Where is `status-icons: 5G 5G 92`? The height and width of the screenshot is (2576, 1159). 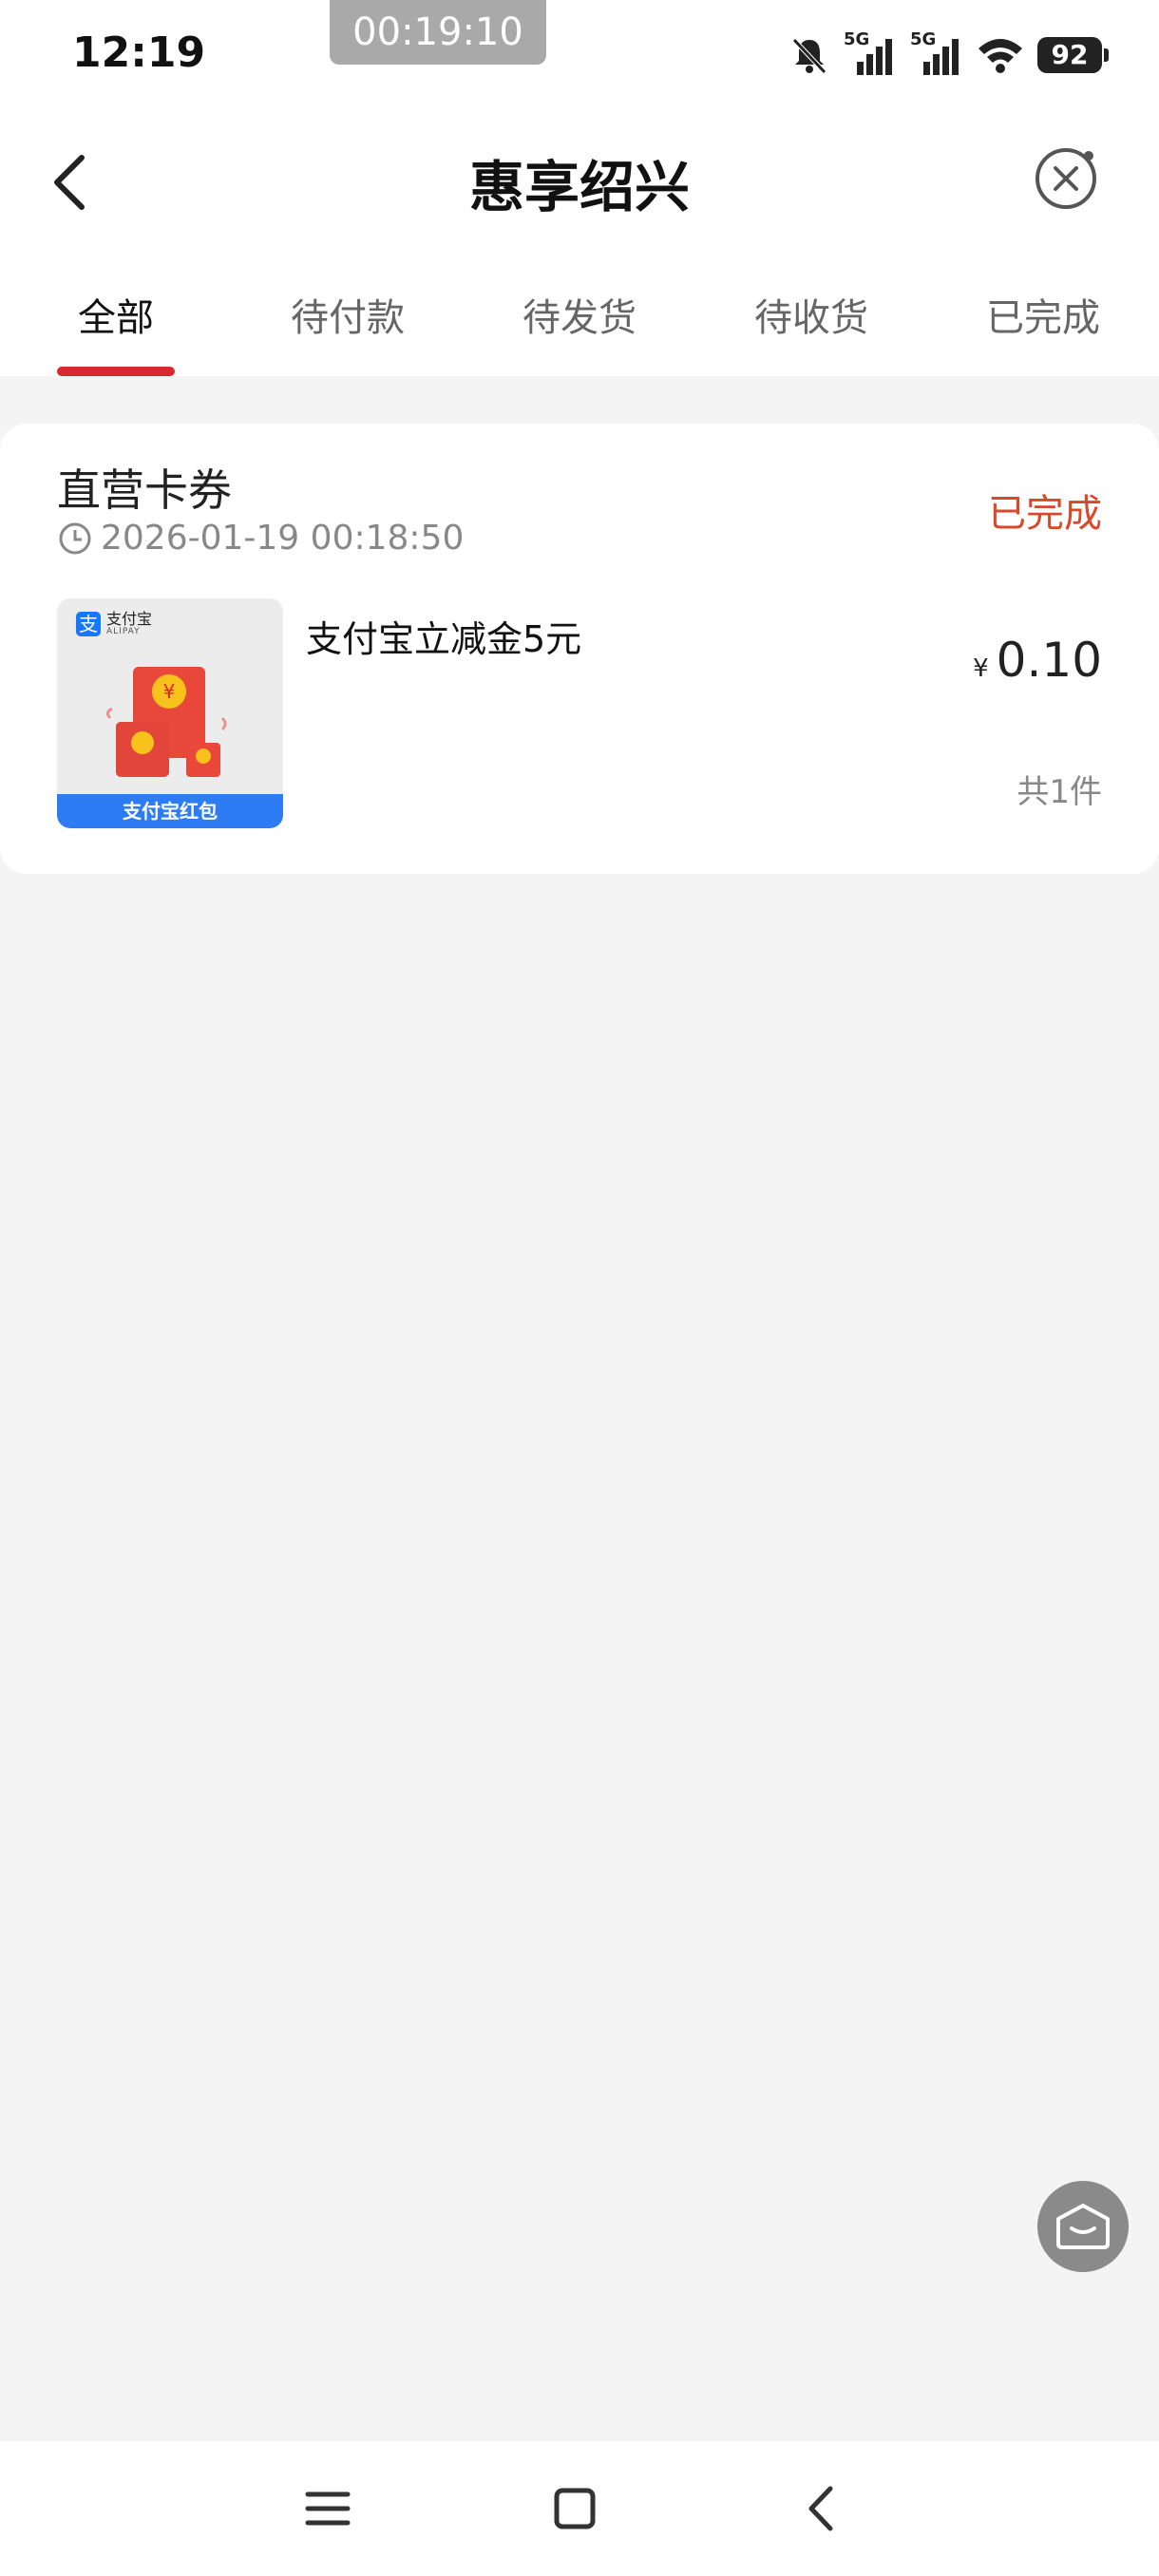 status-icons: 5G 5G 92 is located at coordinates (948, 55).